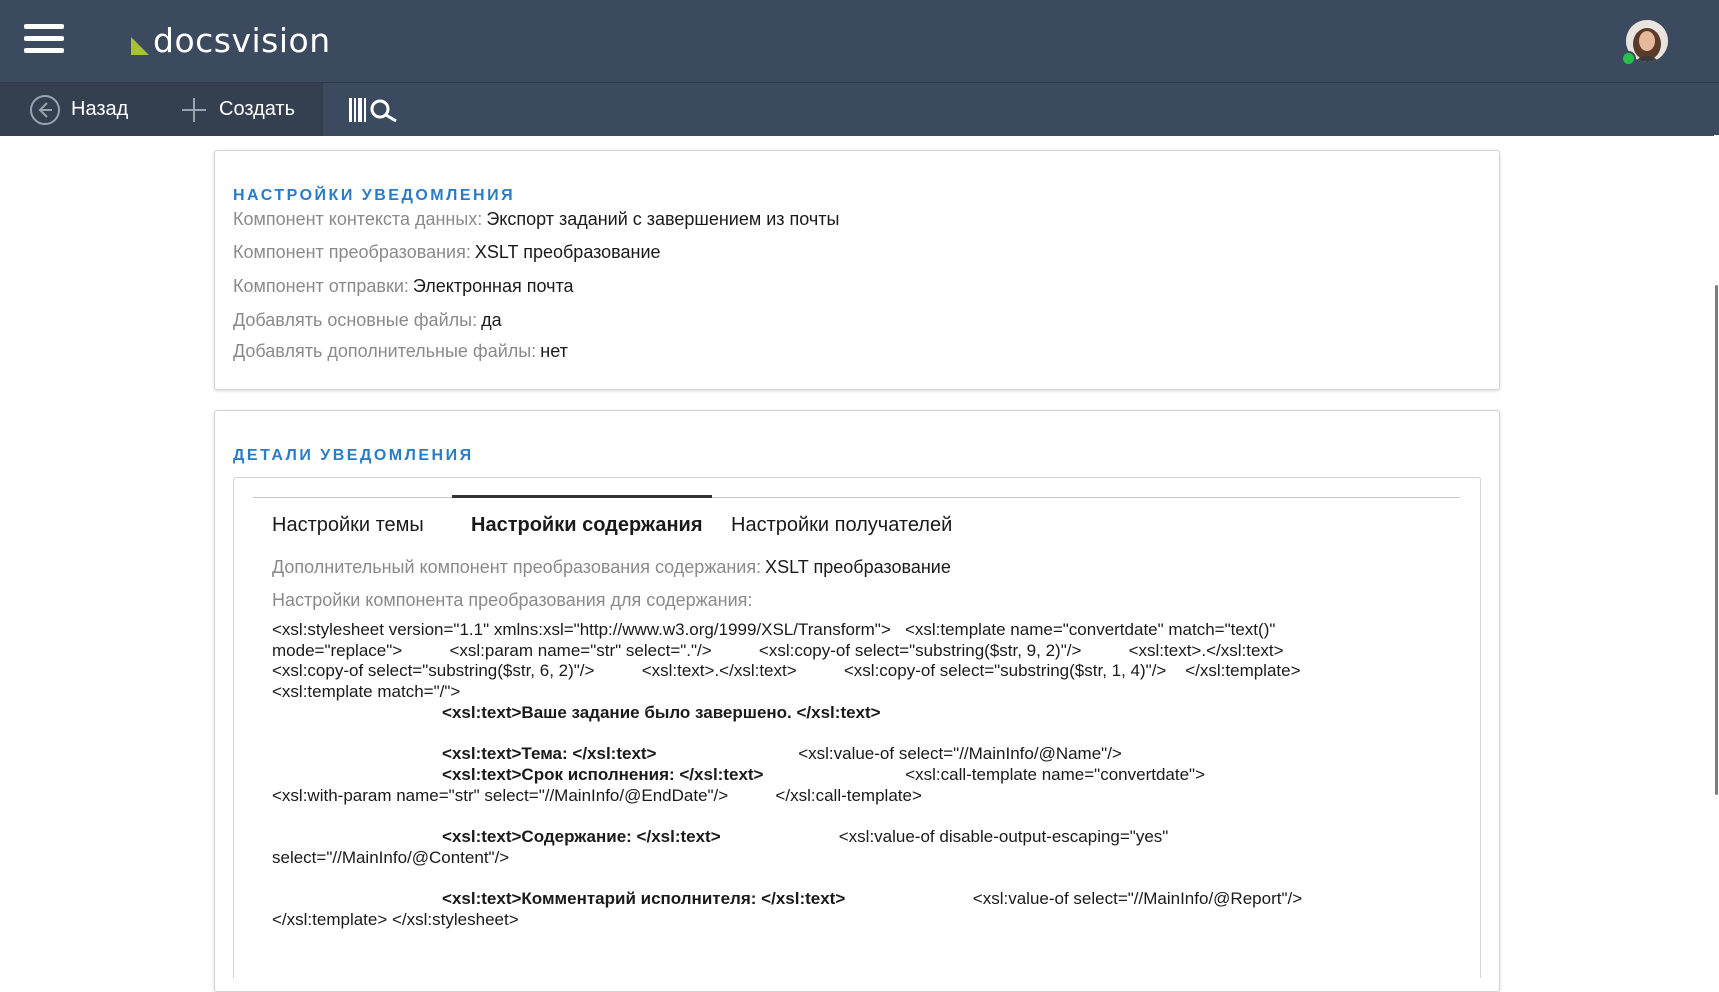 Image resolution: width=1719 pixels, height=992 pixels. What do you see at coordinates (352, 252) in the screenshot?
I see `field-label: Компонент преобразования:` at bounding box center [352, 252].